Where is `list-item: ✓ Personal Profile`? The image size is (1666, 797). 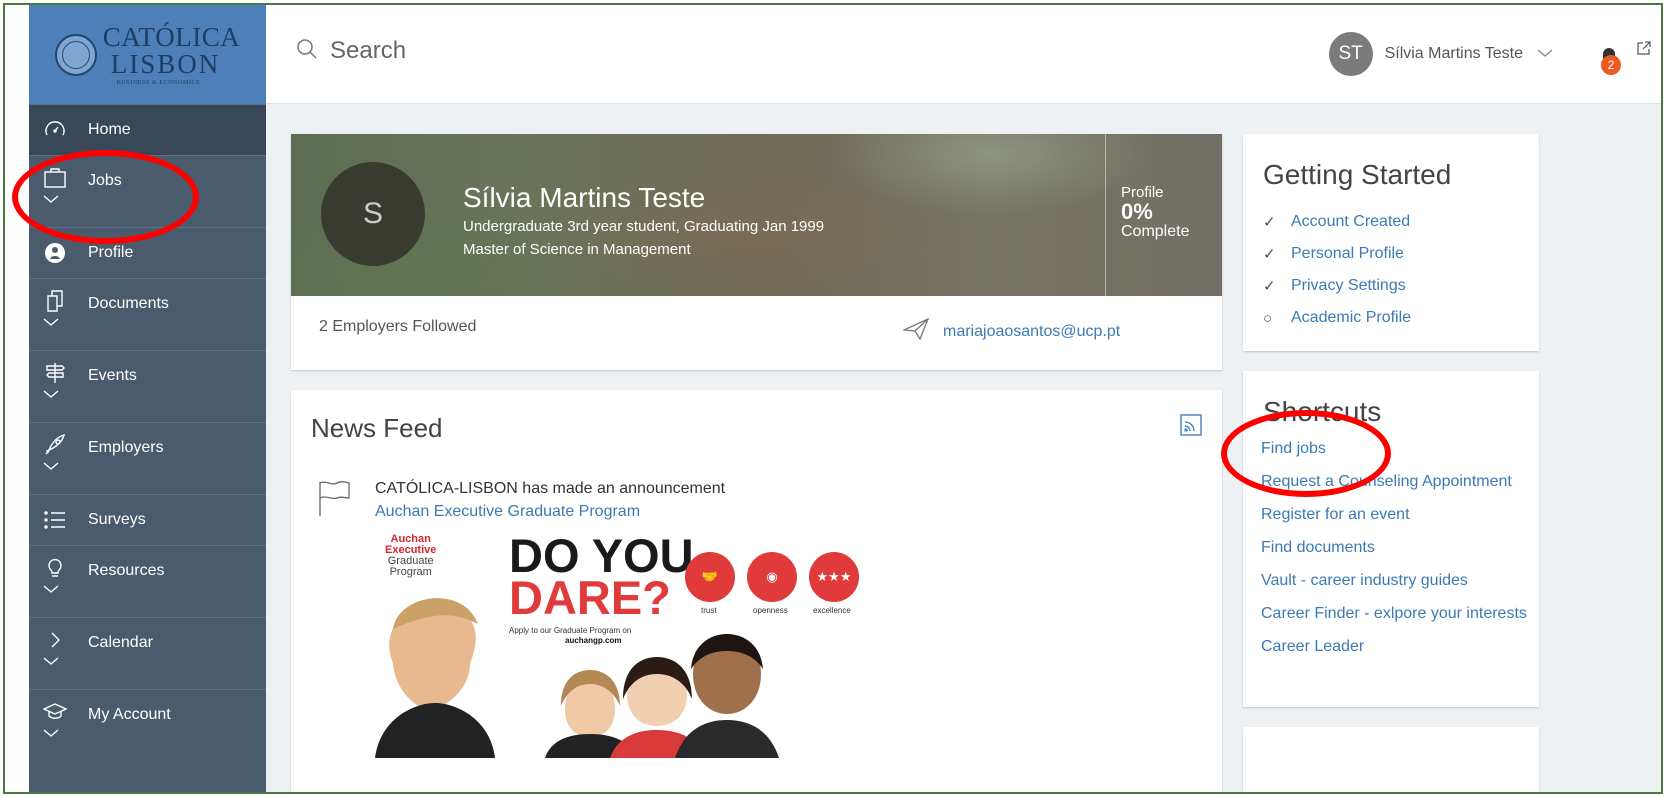
list-item: ✓ Personal Profile is located at coordinates (1337, 254).